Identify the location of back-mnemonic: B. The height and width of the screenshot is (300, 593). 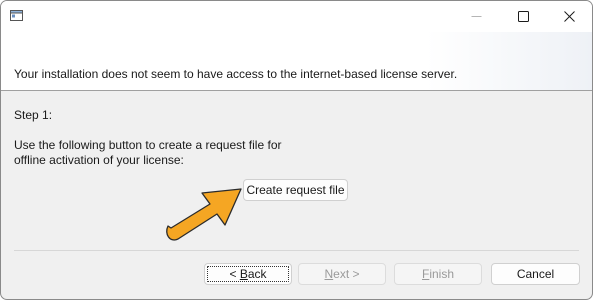
(243, 274).